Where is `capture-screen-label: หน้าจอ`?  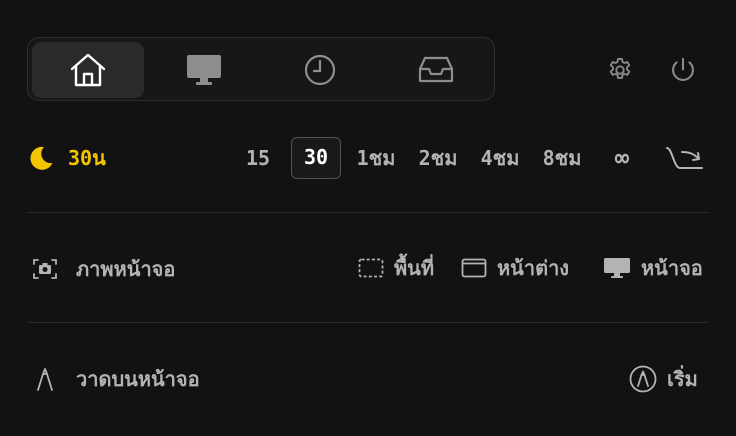 capture-screen-label: หน้าจอ is located at coordinates (672, 268).